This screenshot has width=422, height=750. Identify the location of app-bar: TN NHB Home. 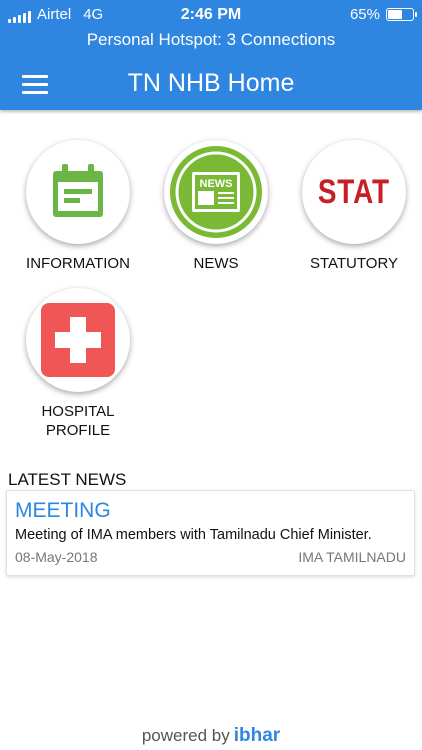
(211, 84).